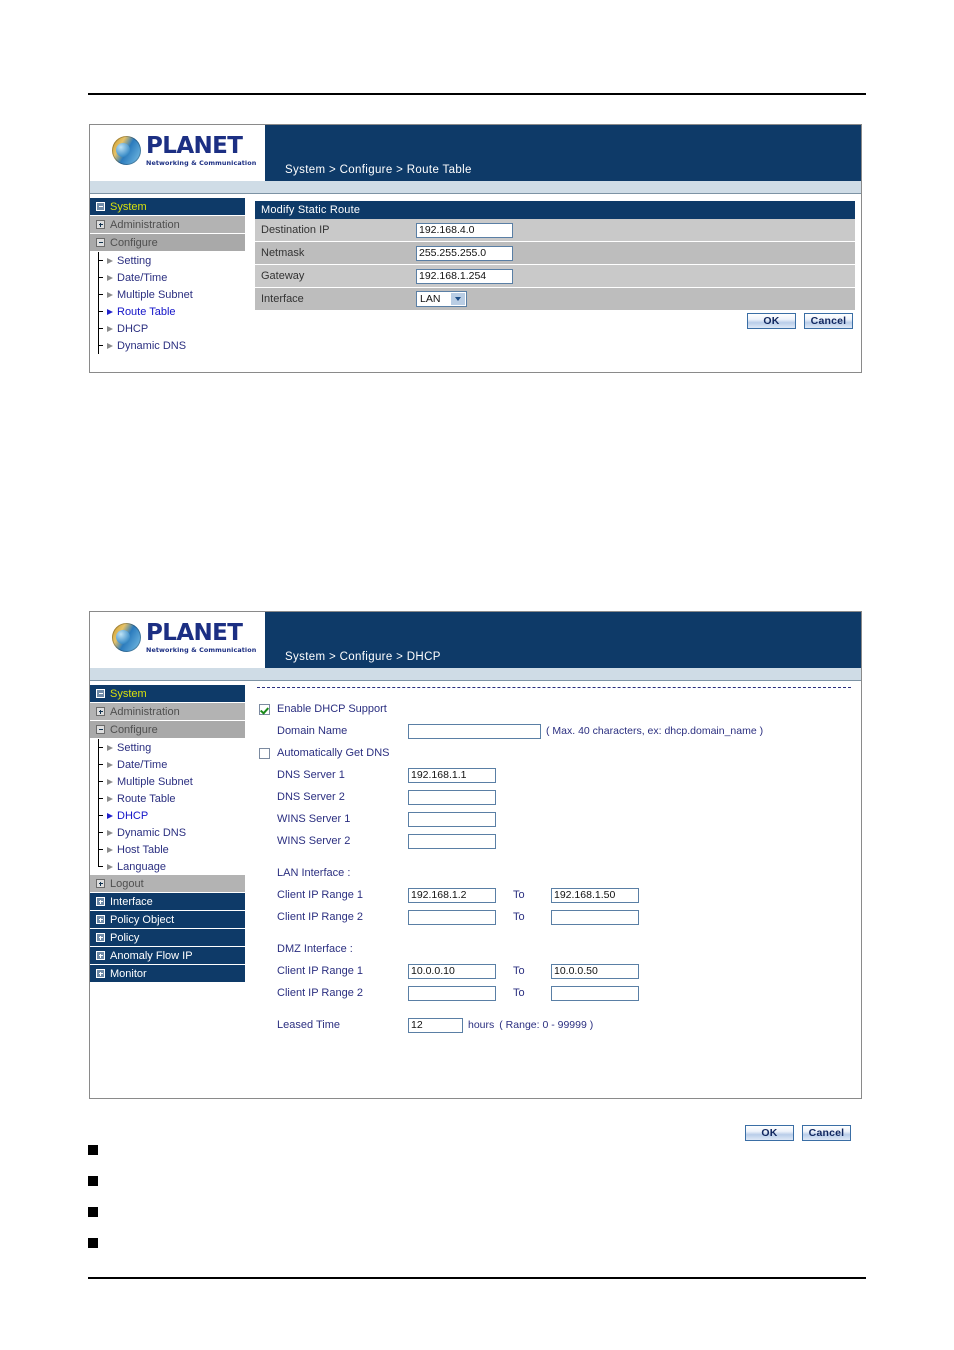 The width and height of the screenshot is (954, 1350). What do you see at coordinates (554, 753) in the screenshot?
I see `row-auto-get-dns: Automatically Get DNS` at bounding box center [554, 753].